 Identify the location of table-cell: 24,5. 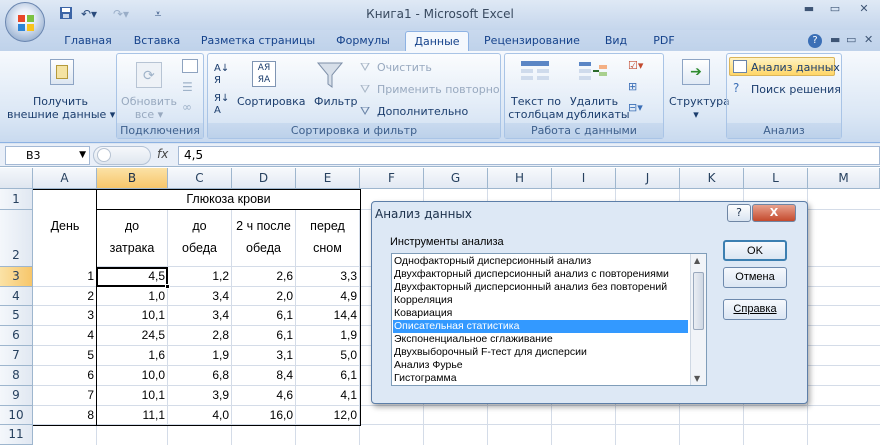
(132, 335).